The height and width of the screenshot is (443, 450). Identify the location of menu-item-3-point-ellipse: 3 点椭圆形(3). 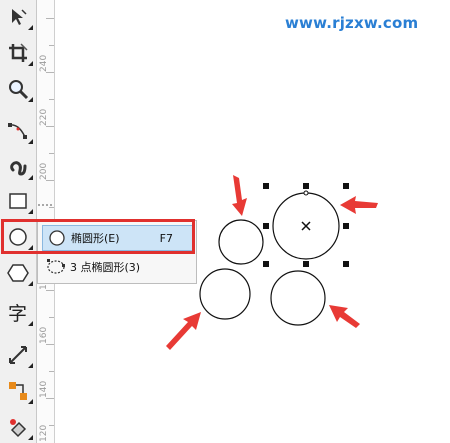
(117, 267).